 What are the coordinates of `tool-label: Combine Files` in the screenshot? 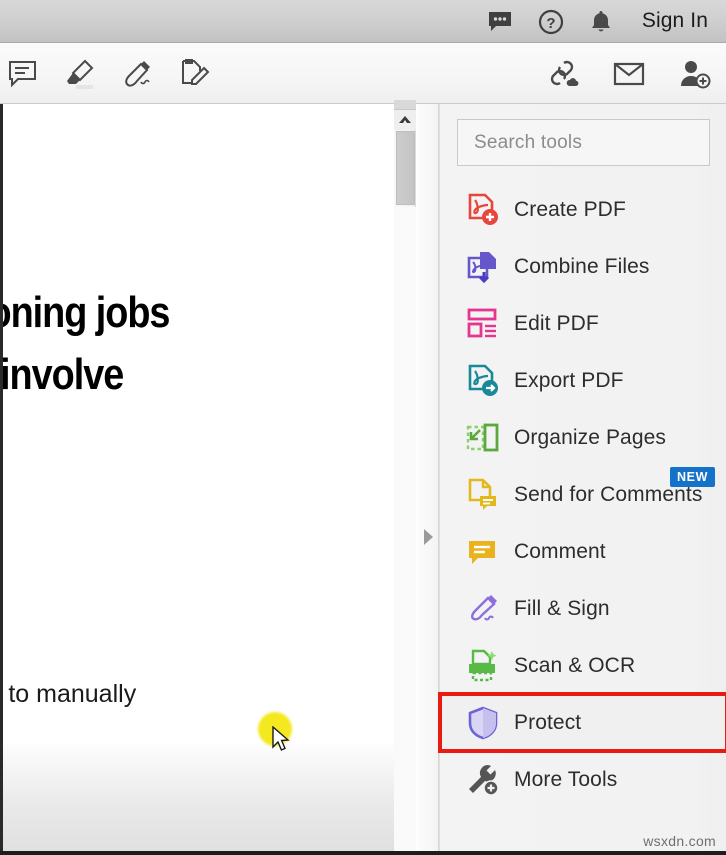 It's located at (582, 266).